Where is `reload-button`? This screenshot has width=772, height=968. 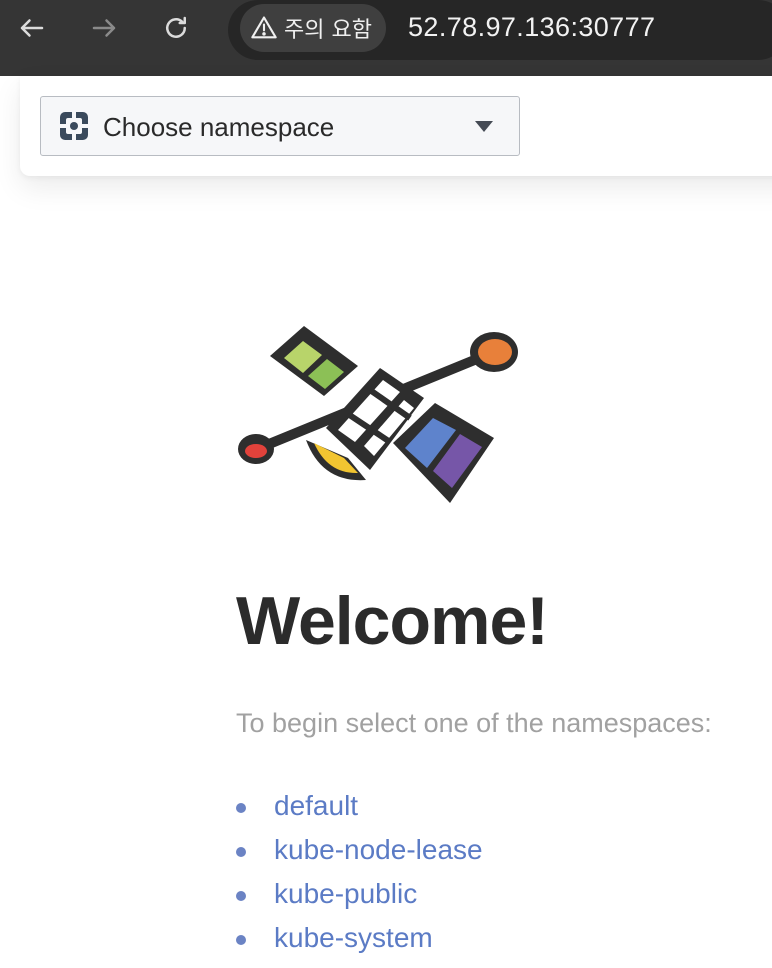
reload-button is located at coordinates (176, 28).